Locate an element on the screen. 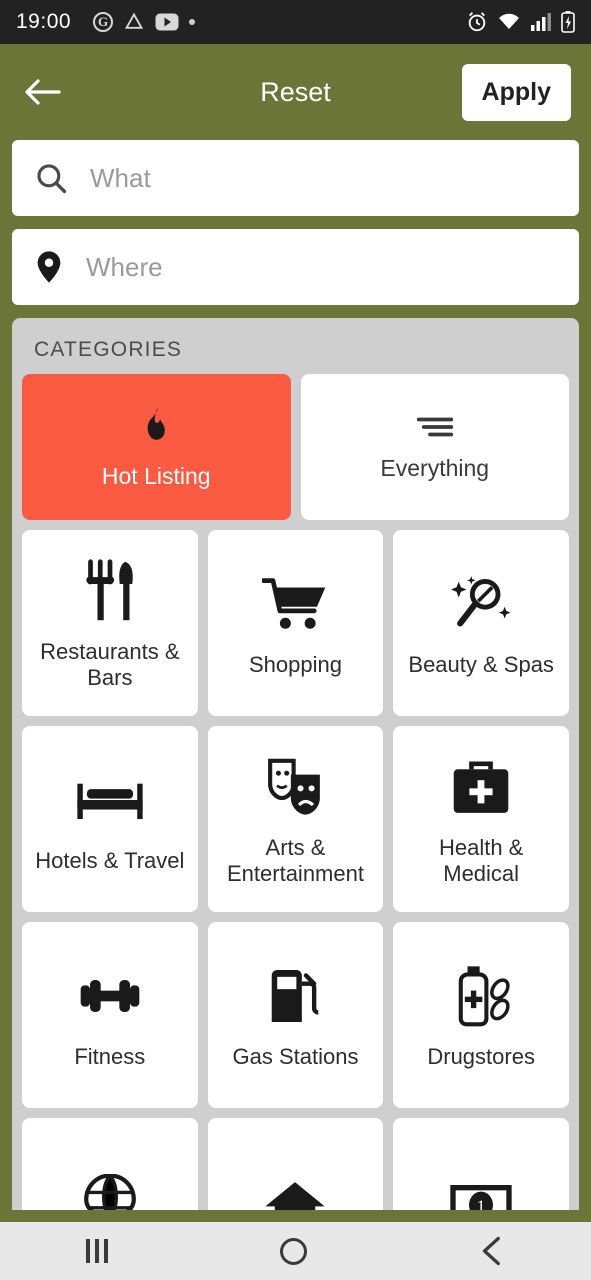  shopping-cart-icon is located at coordinates (295, 604).